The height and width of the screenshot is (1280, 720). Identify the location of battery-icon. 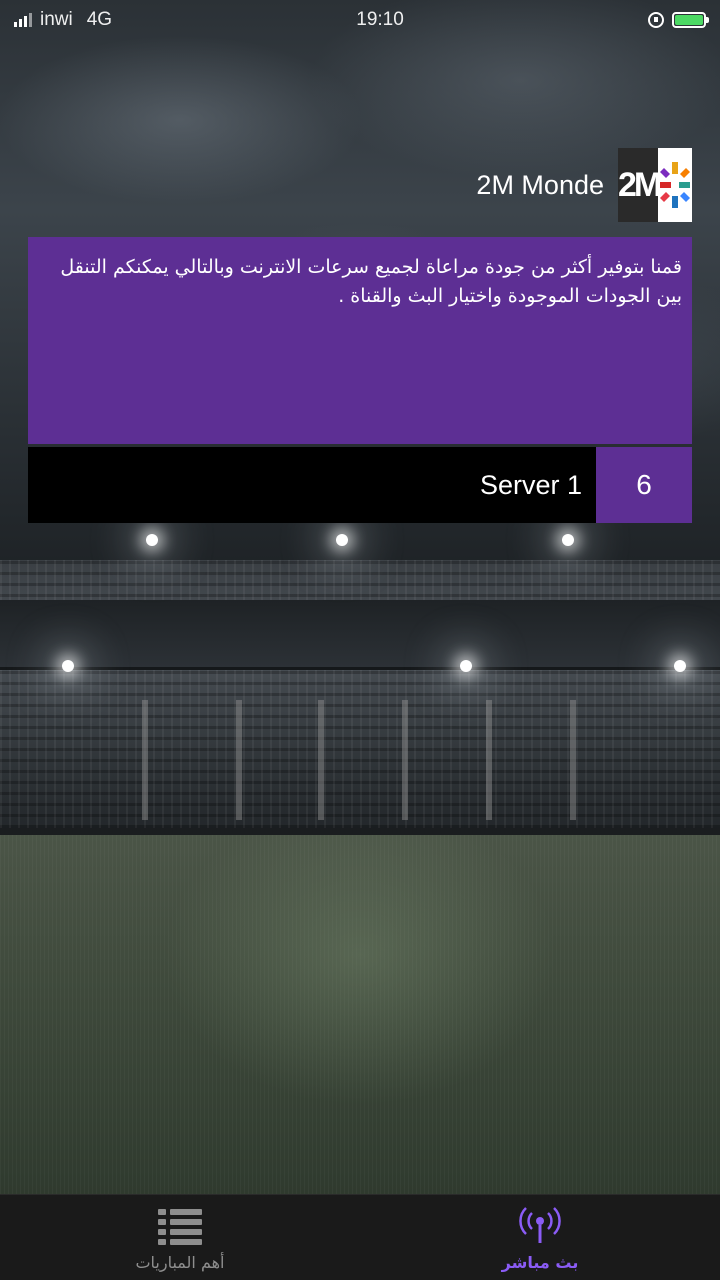
(690, 20).